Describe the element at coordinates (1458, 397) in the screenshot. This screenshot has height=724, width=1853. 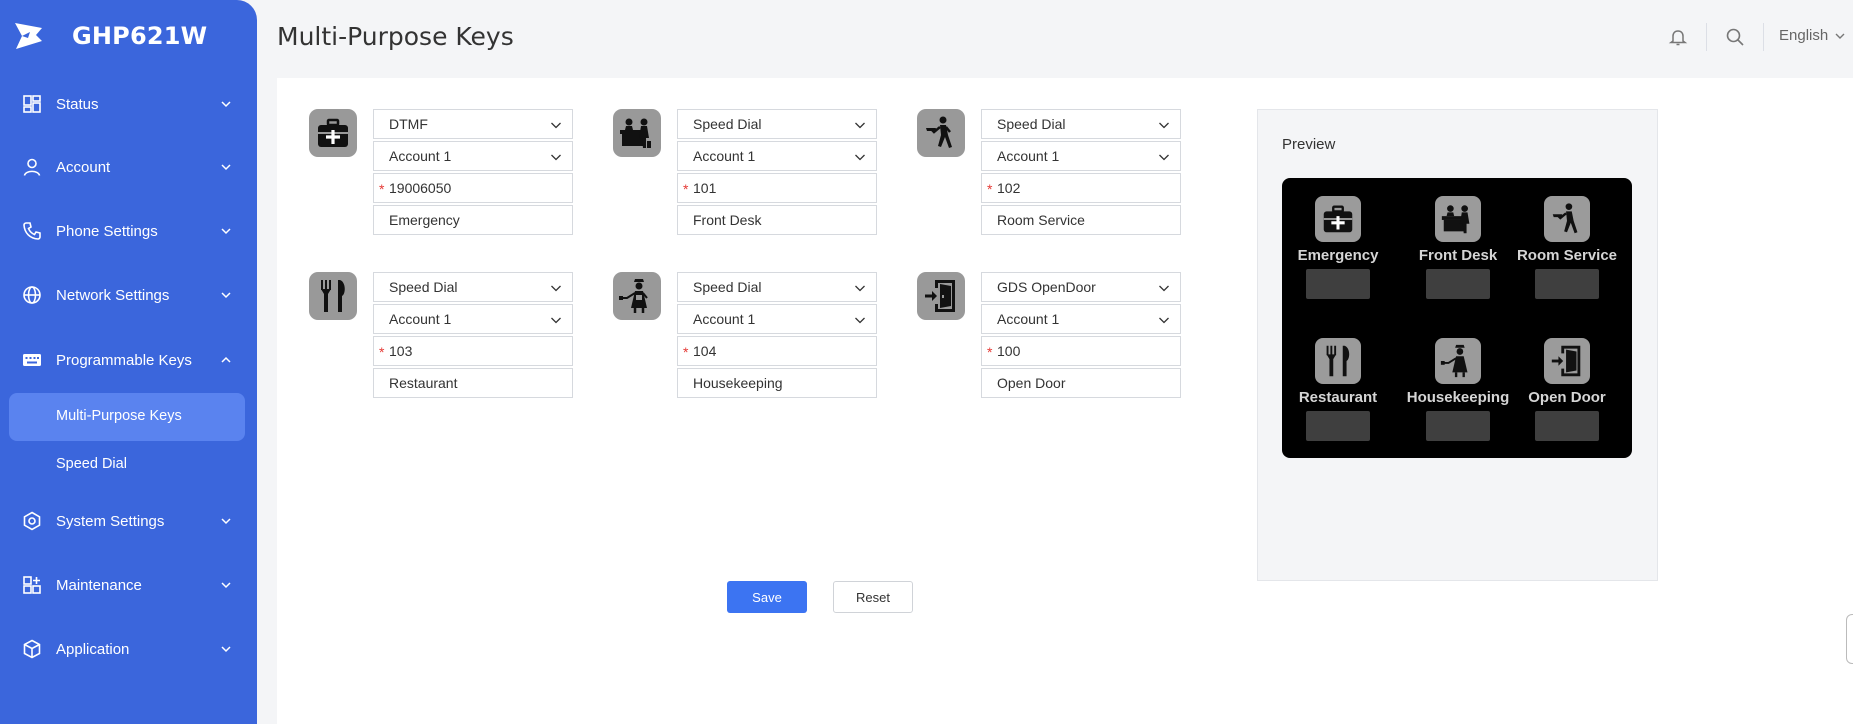
I see `preview-key-label: Housekeeping` at that location.